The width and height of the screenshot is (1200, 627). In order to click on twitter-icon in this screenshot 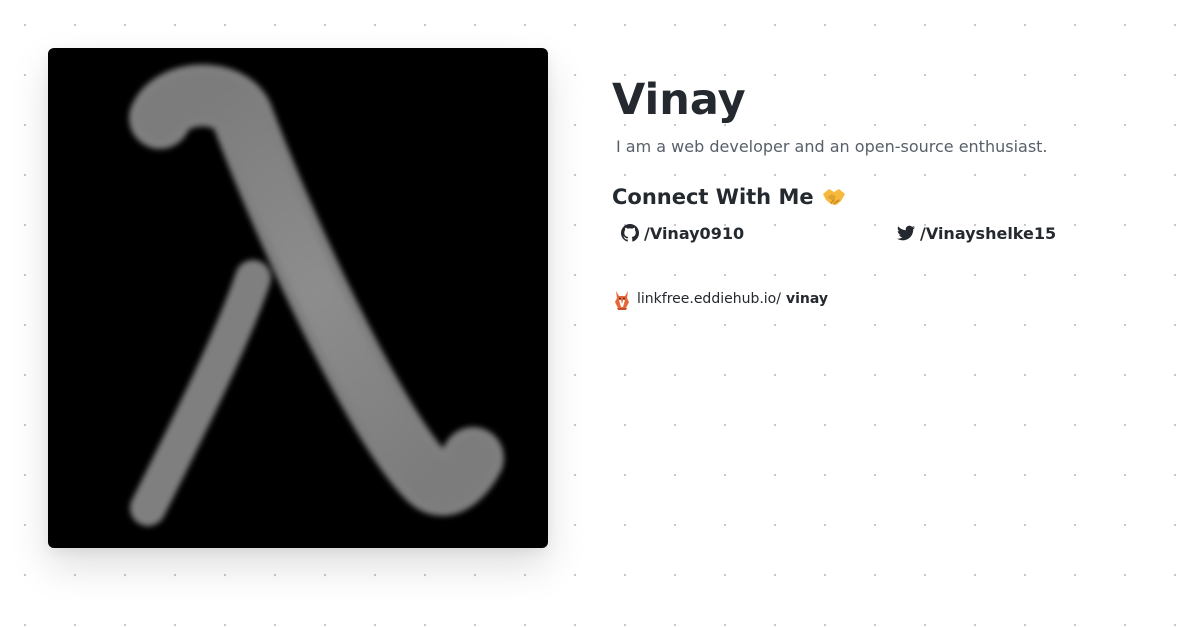, I will do `click(906, 233)`.